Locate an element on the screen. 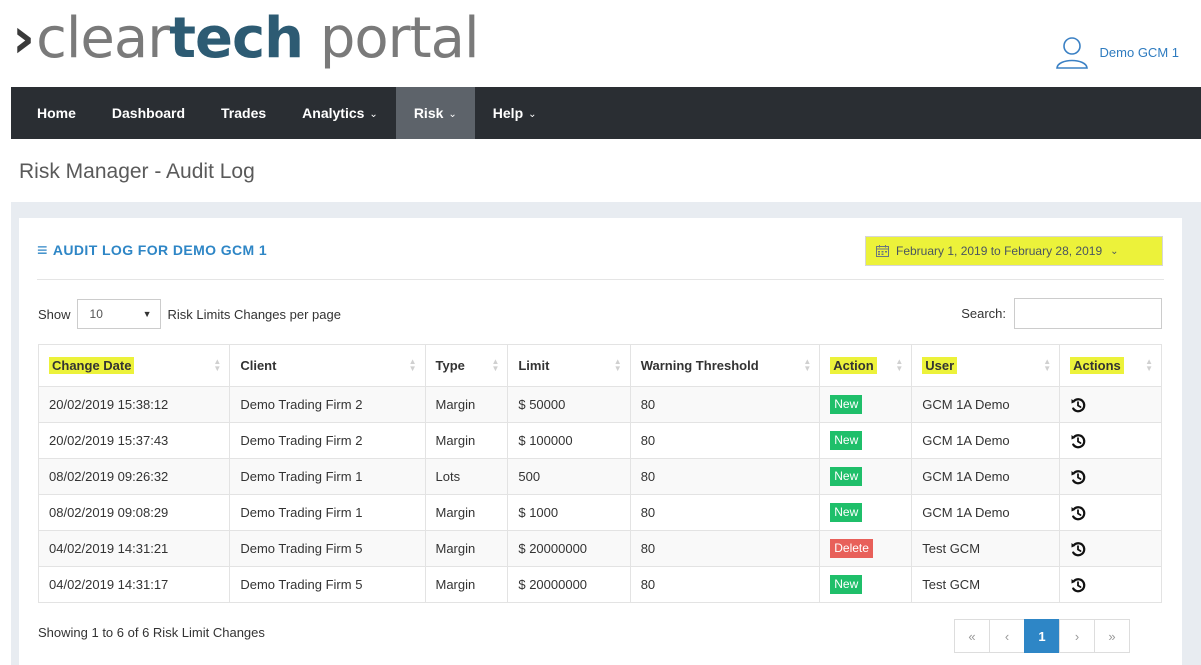 Image resolution: width=1201 pixels, height=665 pixels. cell-client: Demo Trading Firm 2 is located at coordinates (327, 440).